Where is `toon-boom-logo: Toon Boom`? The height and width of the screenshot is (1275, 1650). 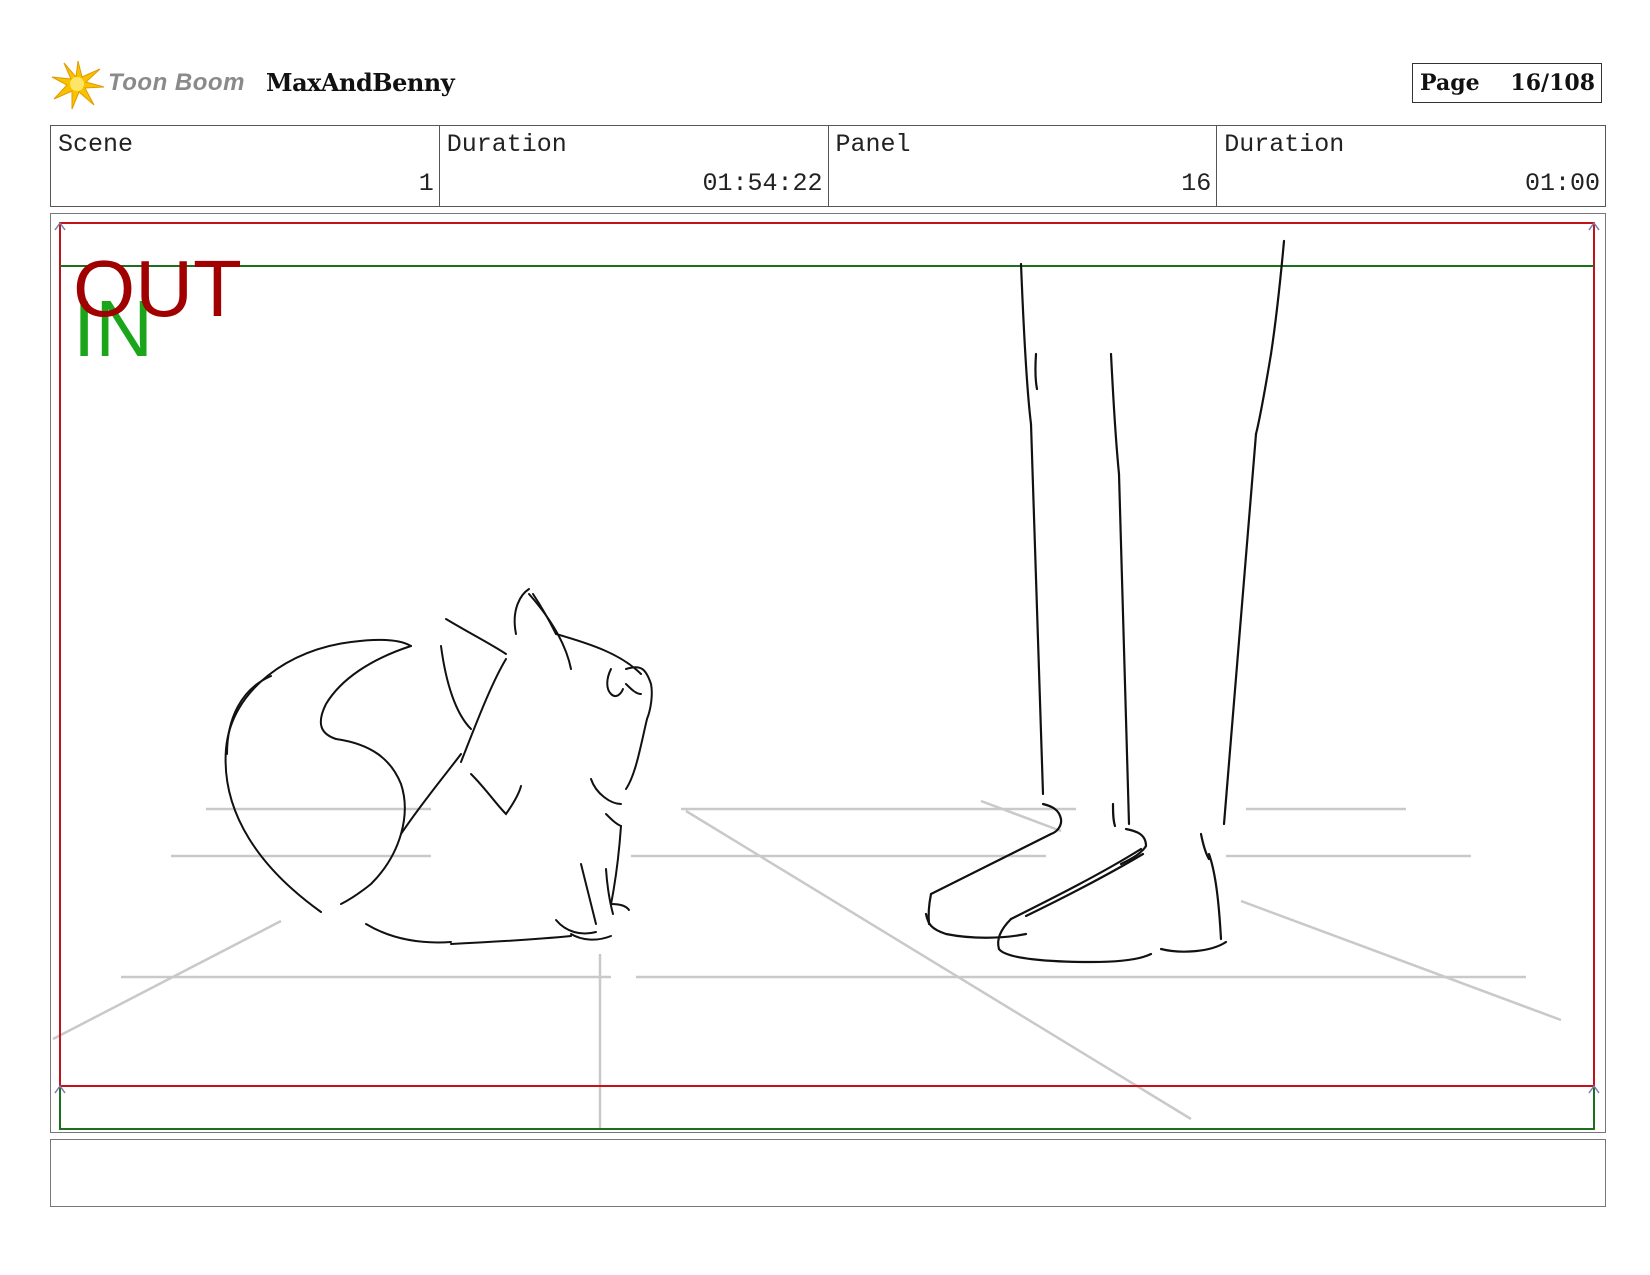
toon-boom-logo: Toon Boom is located at coordinates (150, 85).